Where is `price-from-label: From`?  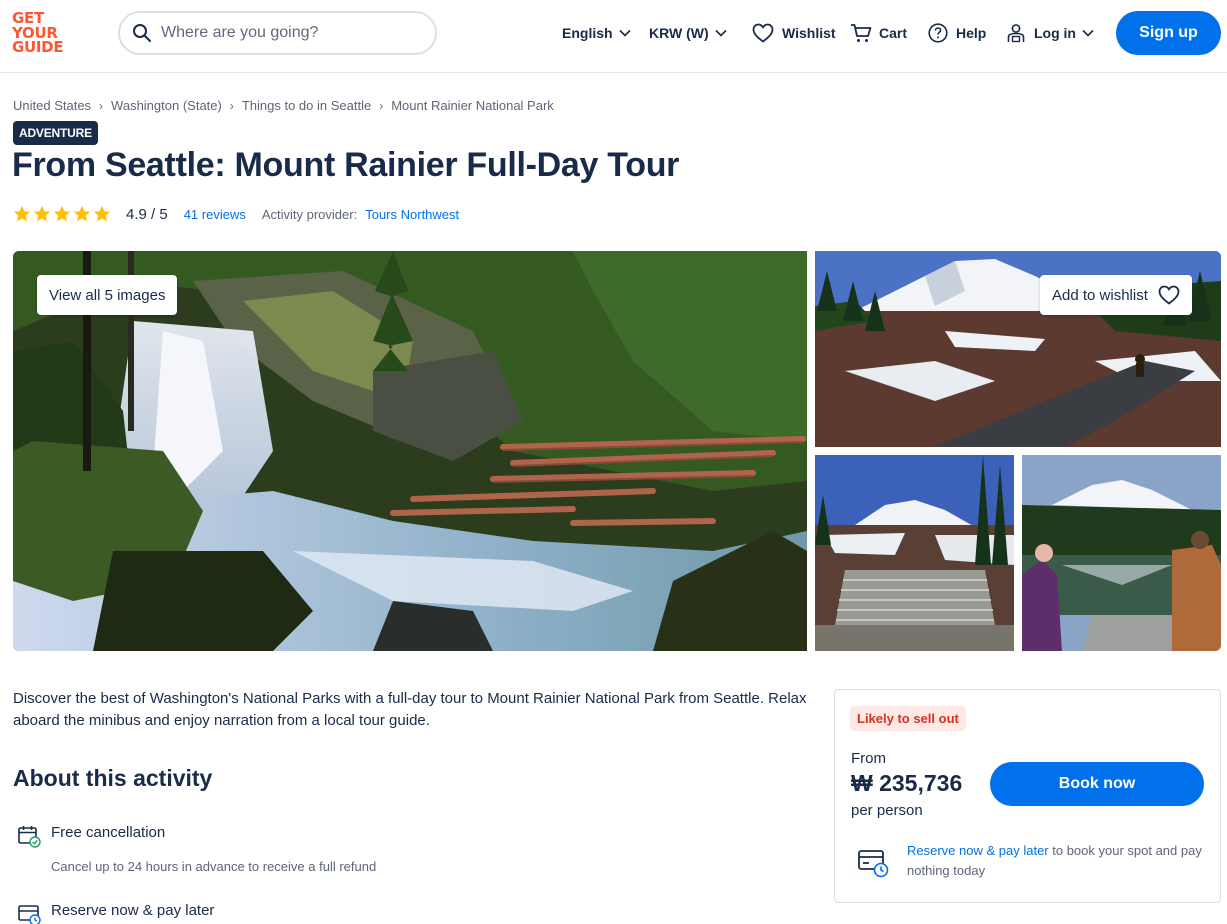
price-from-label: From is located at coordinates (868, 758).